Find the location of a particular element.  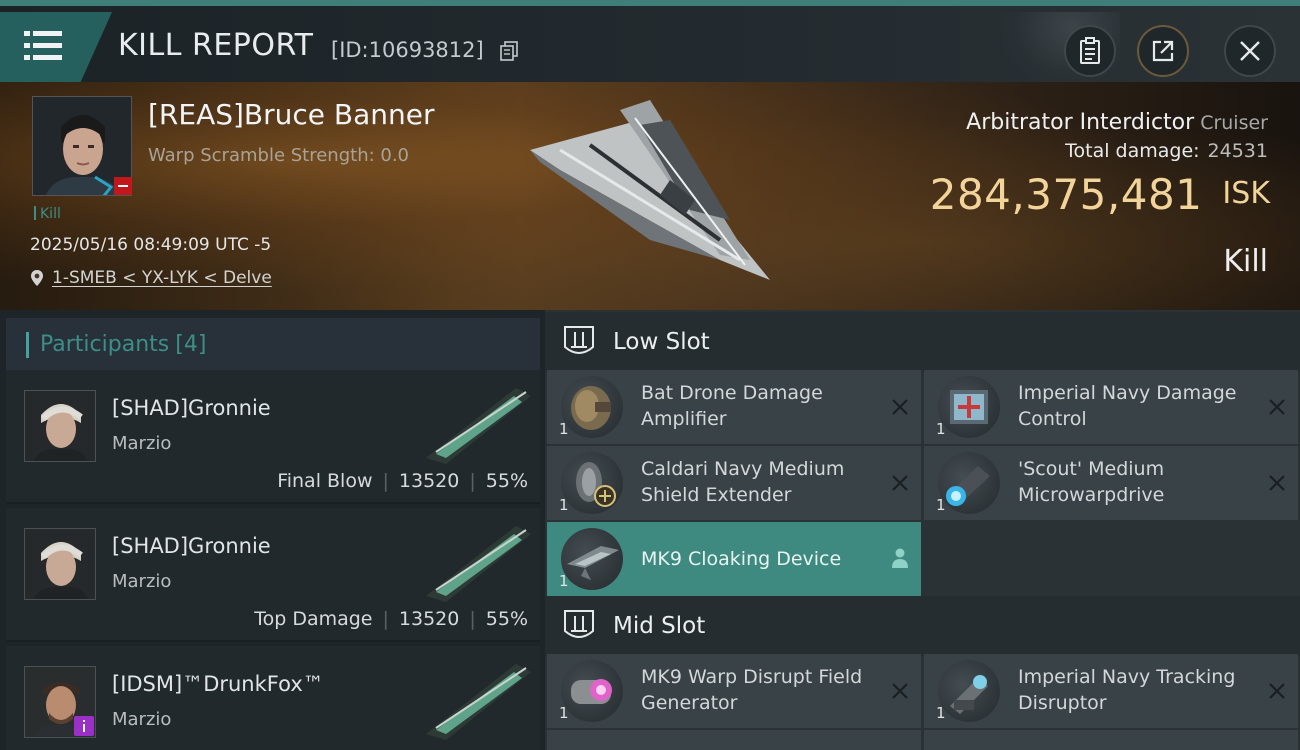

isk-value: 284,375,481 ISK is located at coordinates (1100, 194).